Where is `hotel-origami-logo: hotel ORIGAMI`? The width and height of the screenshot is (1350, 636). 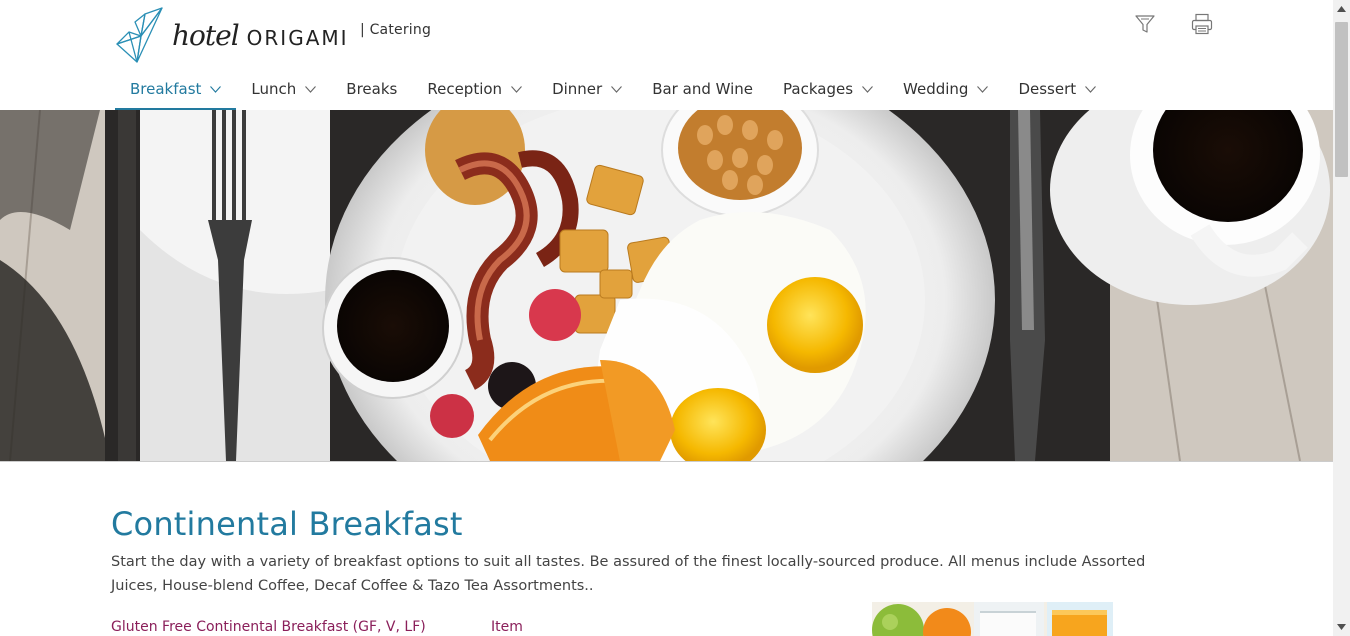 hotel-origami-logo: hotel ORIGAMI is located at coordinates (231, 35).